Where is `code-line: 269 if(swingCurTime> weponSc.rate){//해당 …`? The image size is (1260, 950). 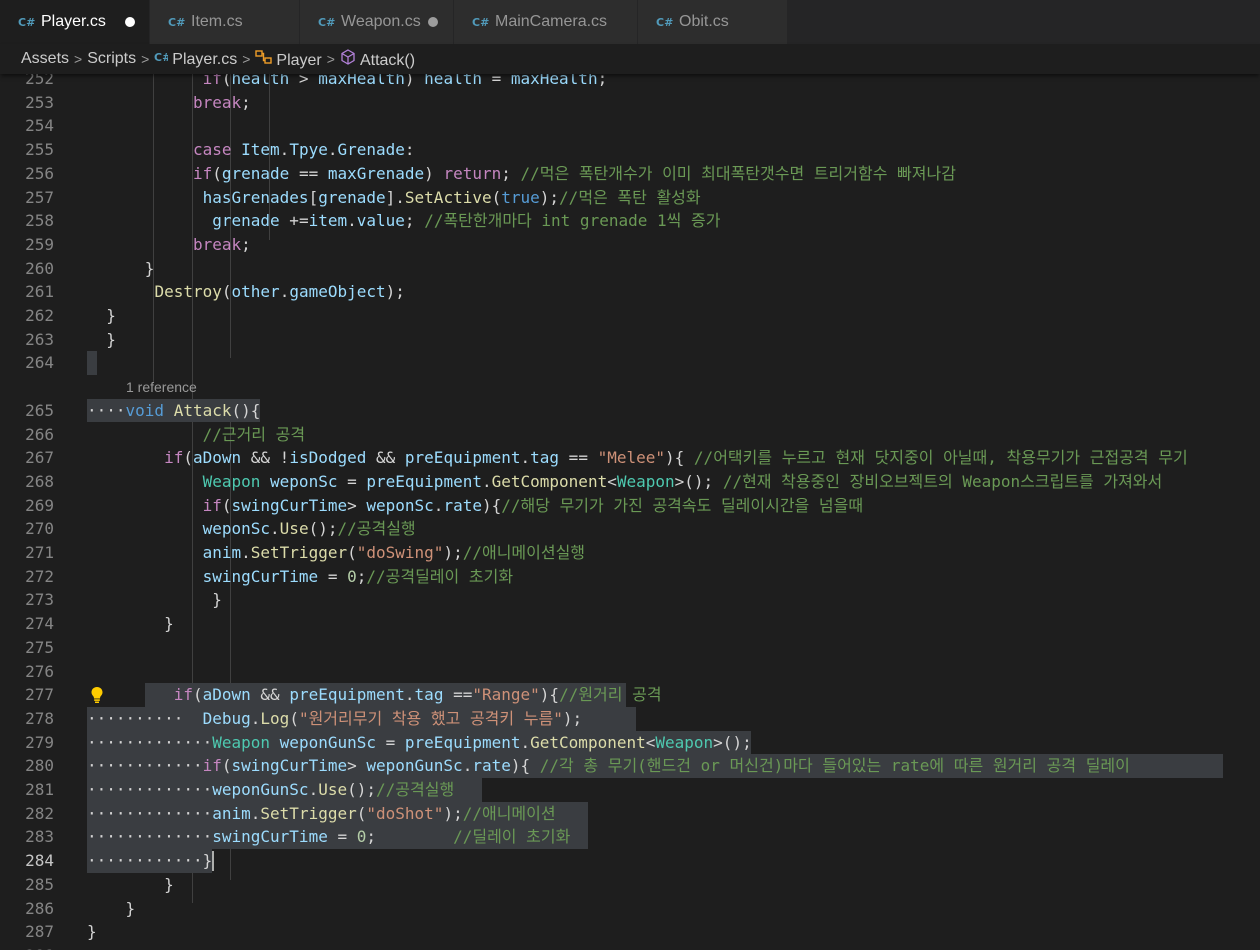
code-line: 269 if(swingCurTime> weponSc.rate){//해당 … is located at coordinates (630, 506).